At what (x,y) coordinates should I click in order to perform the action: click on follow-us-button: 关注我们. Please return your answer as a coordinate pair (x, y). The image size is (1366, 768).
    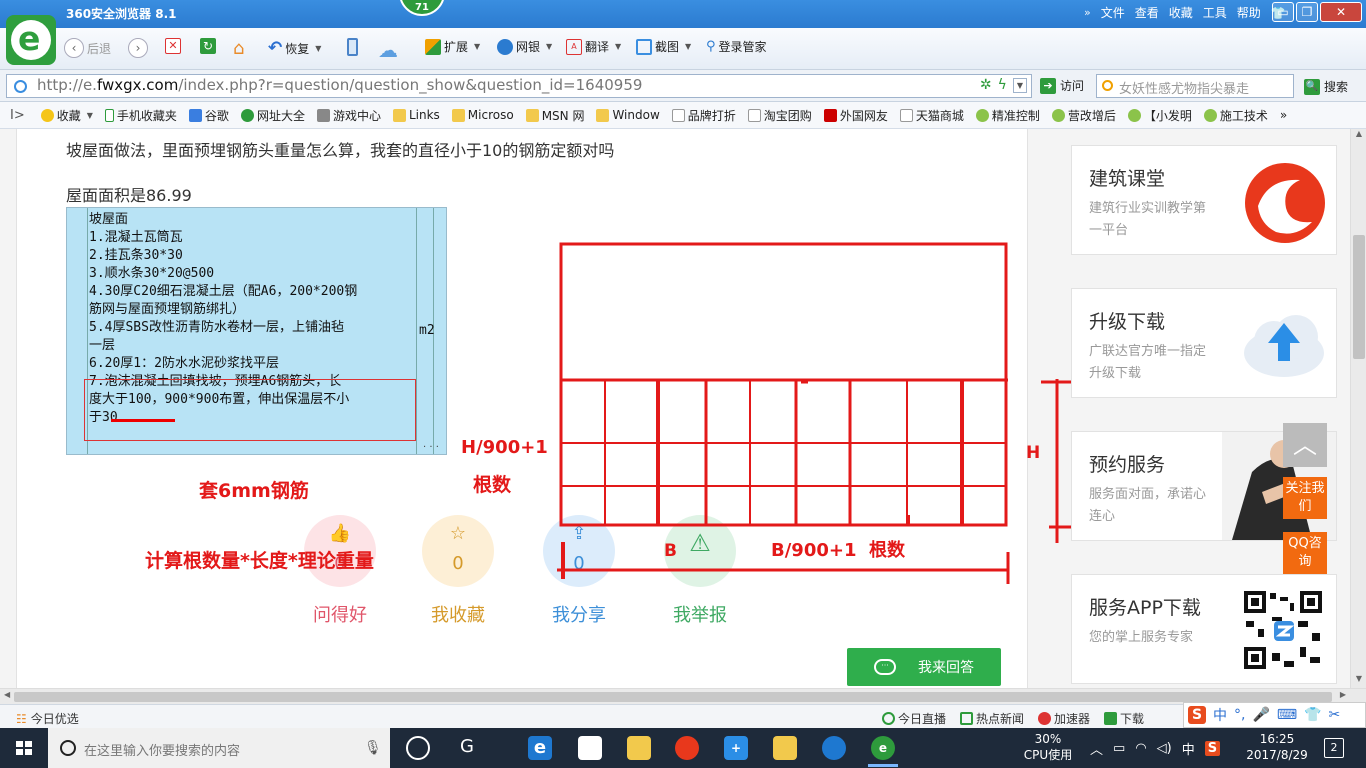
    Looking at the image, I should click on (1305, 498).